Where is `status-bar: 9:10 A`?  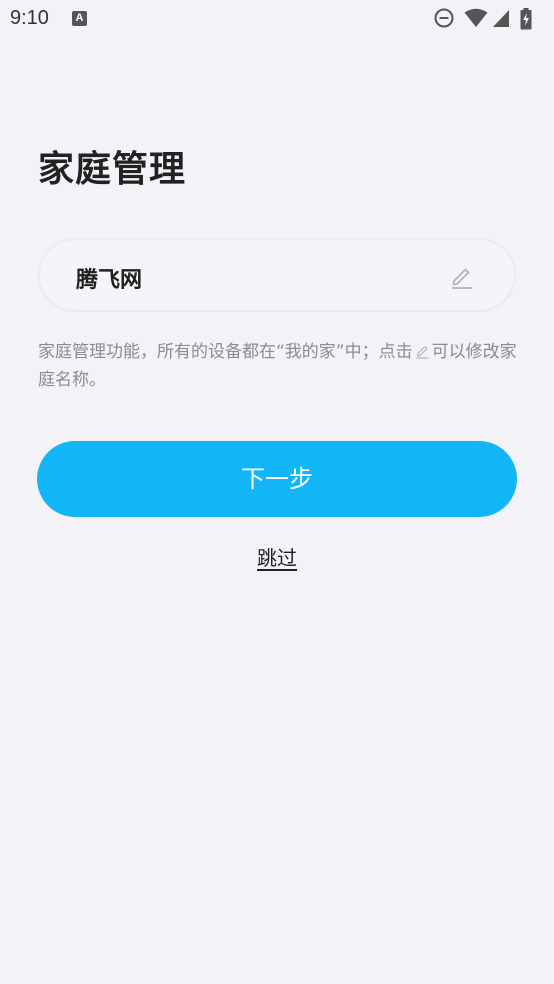
status-bar: 9:10 A is located at coordinates (277, 19).